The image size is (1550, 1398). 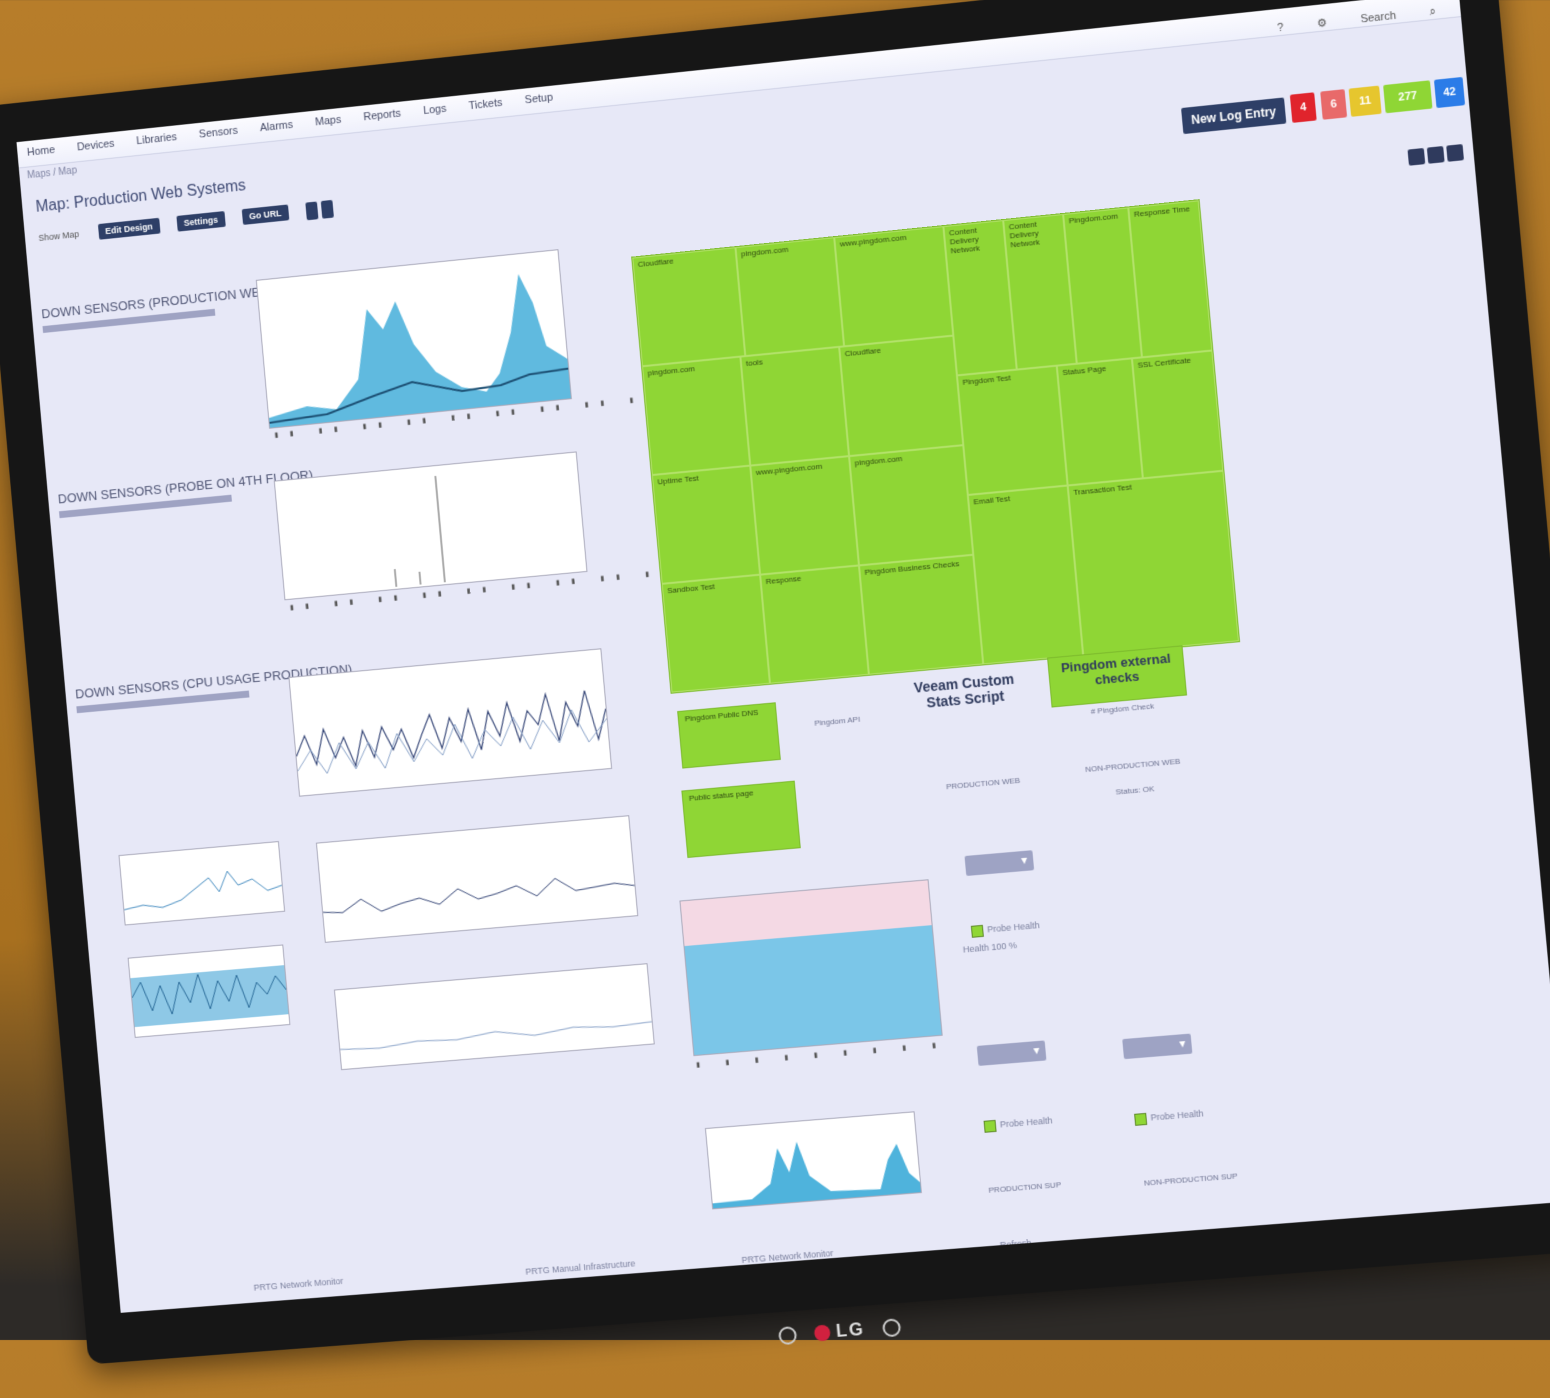 I want to click on menu-reports: Reports, so click(x=382, y=113).